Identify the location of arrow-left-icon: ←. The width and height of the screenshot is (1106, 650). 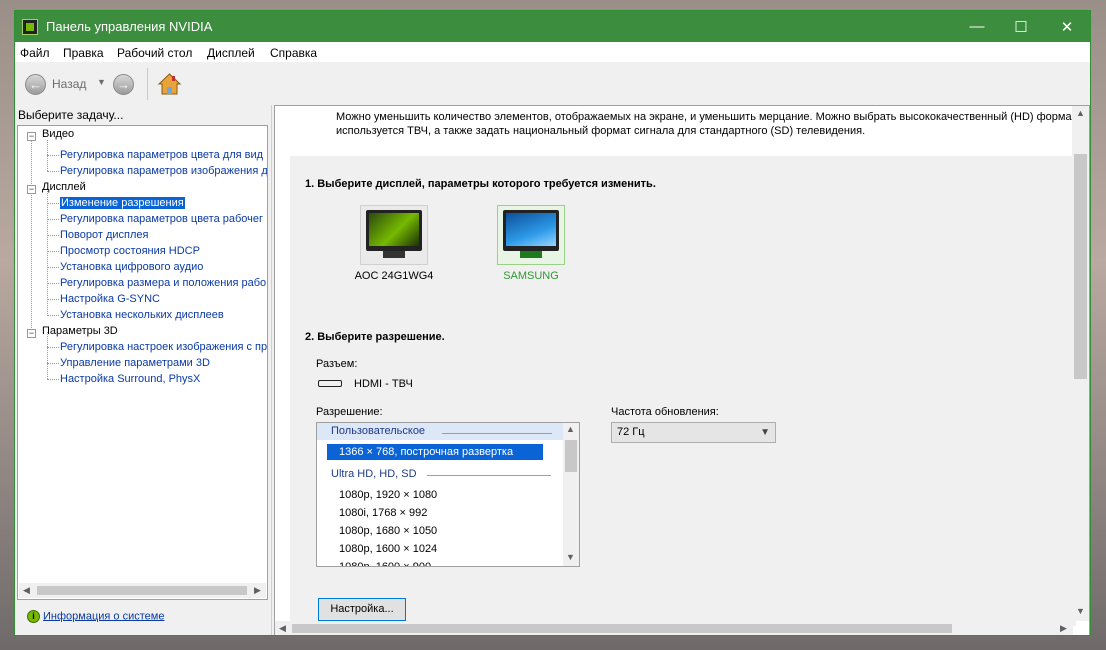
(35, 84).